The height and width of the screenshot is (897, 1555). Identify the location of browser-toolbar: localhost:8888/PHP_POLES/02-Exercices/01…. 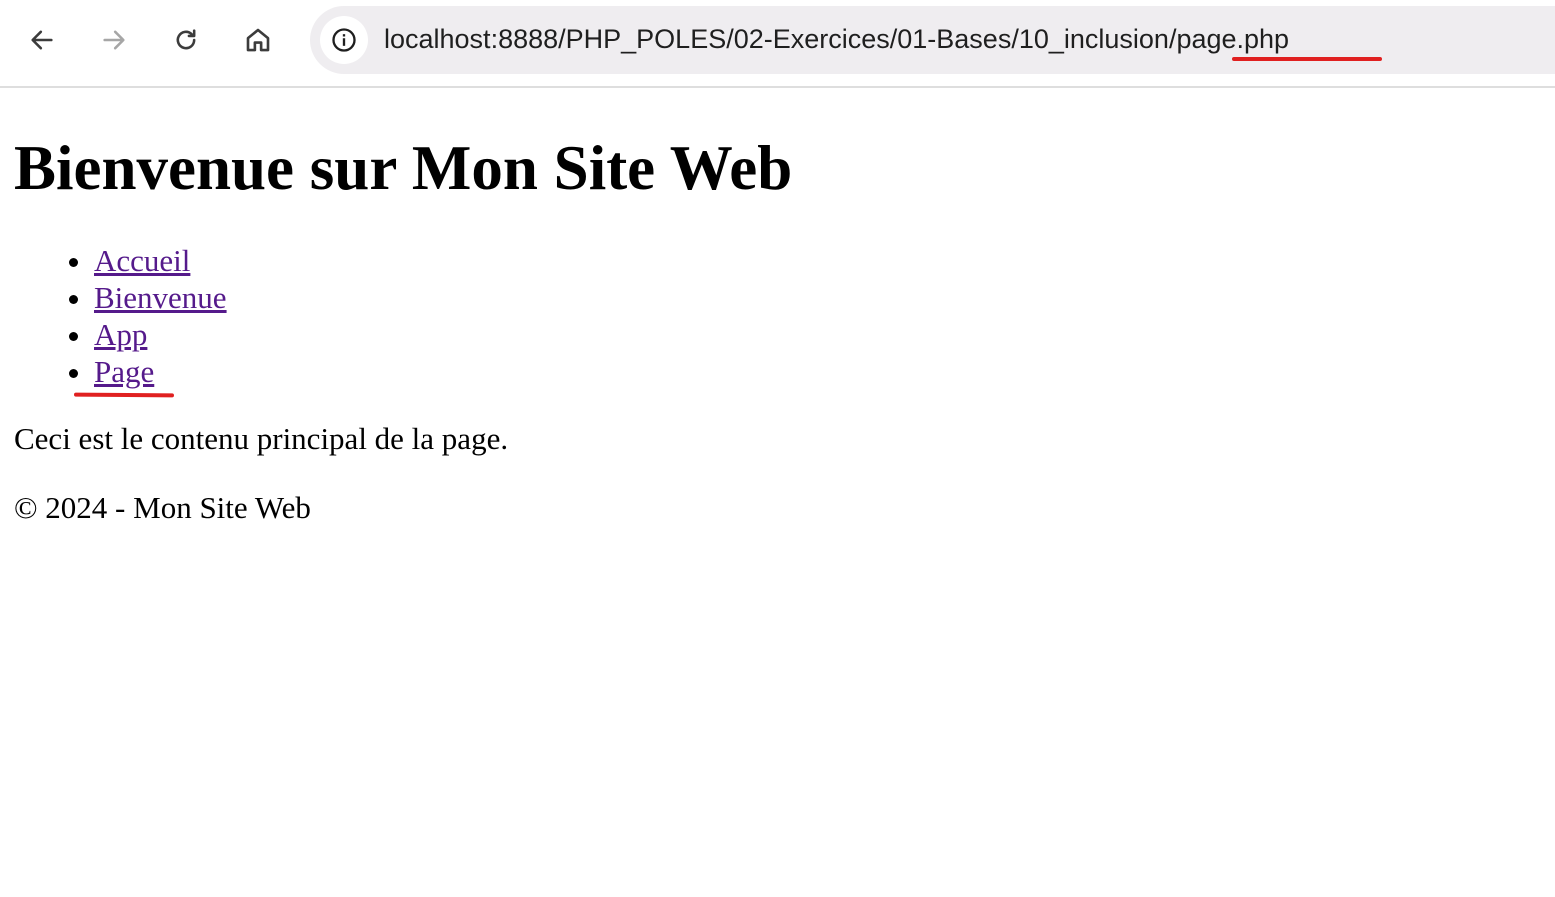
(777, 44).